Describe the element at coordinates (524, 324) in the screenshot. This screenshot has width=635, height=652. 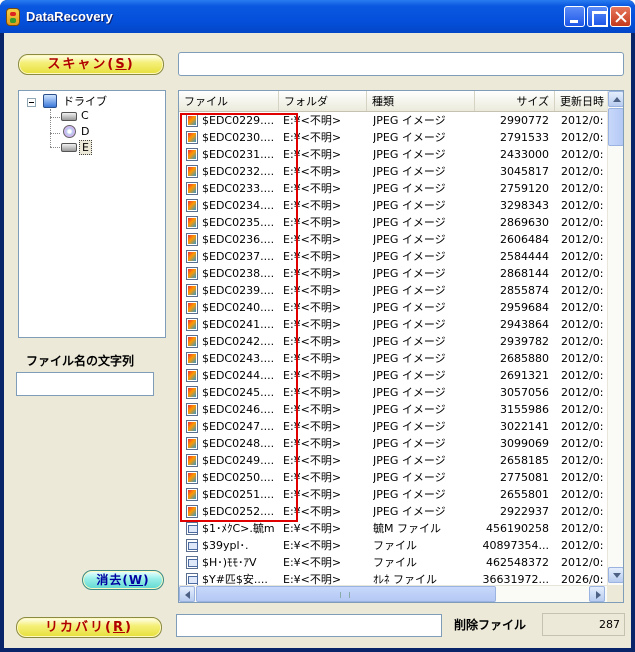
I see `cell-size: 2943864` at that location.